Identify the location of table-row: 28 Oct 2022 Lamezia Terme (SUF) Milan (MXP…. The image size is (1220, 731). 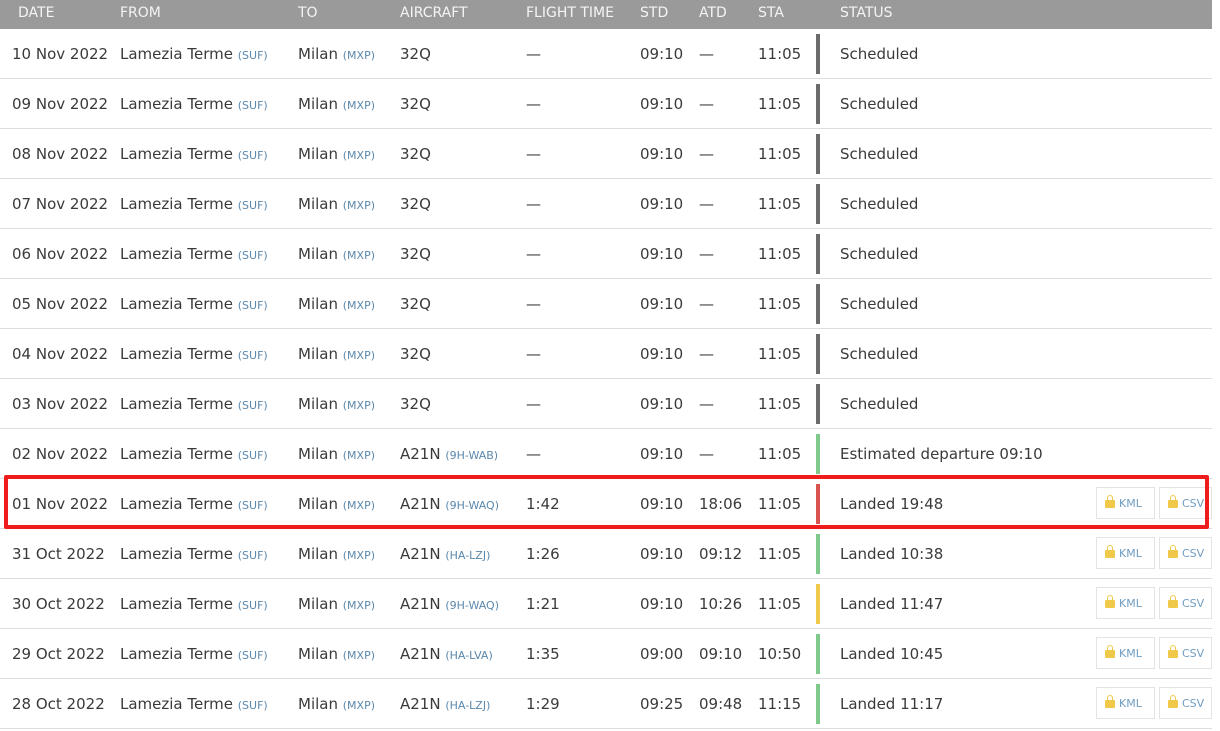
(606, 704).